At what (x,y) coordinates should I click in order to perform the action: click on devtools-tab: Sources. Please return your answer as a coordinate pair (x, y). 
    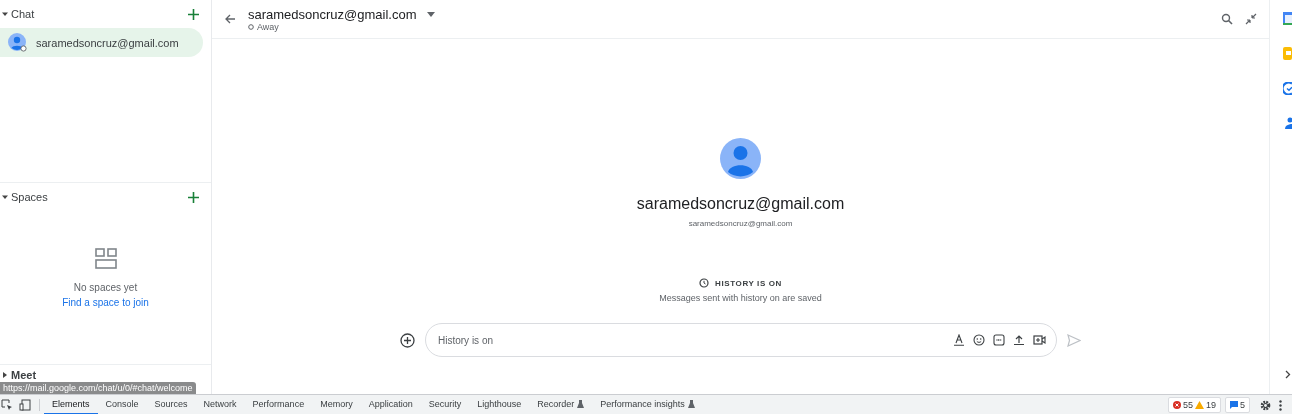
    Looking at the image, I should click on (171, 404).